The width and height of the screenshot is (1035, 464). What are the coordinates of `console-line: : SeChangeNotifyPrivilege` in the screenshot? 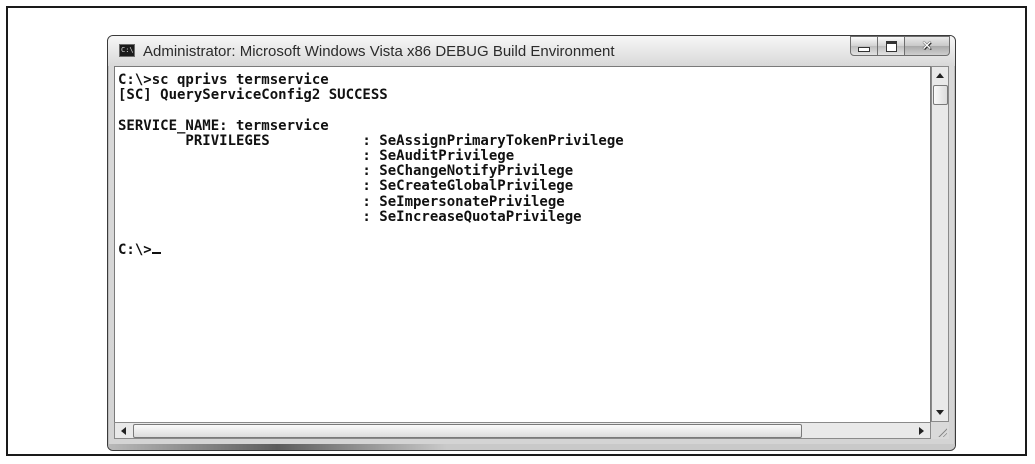 It's located at (346, 171).